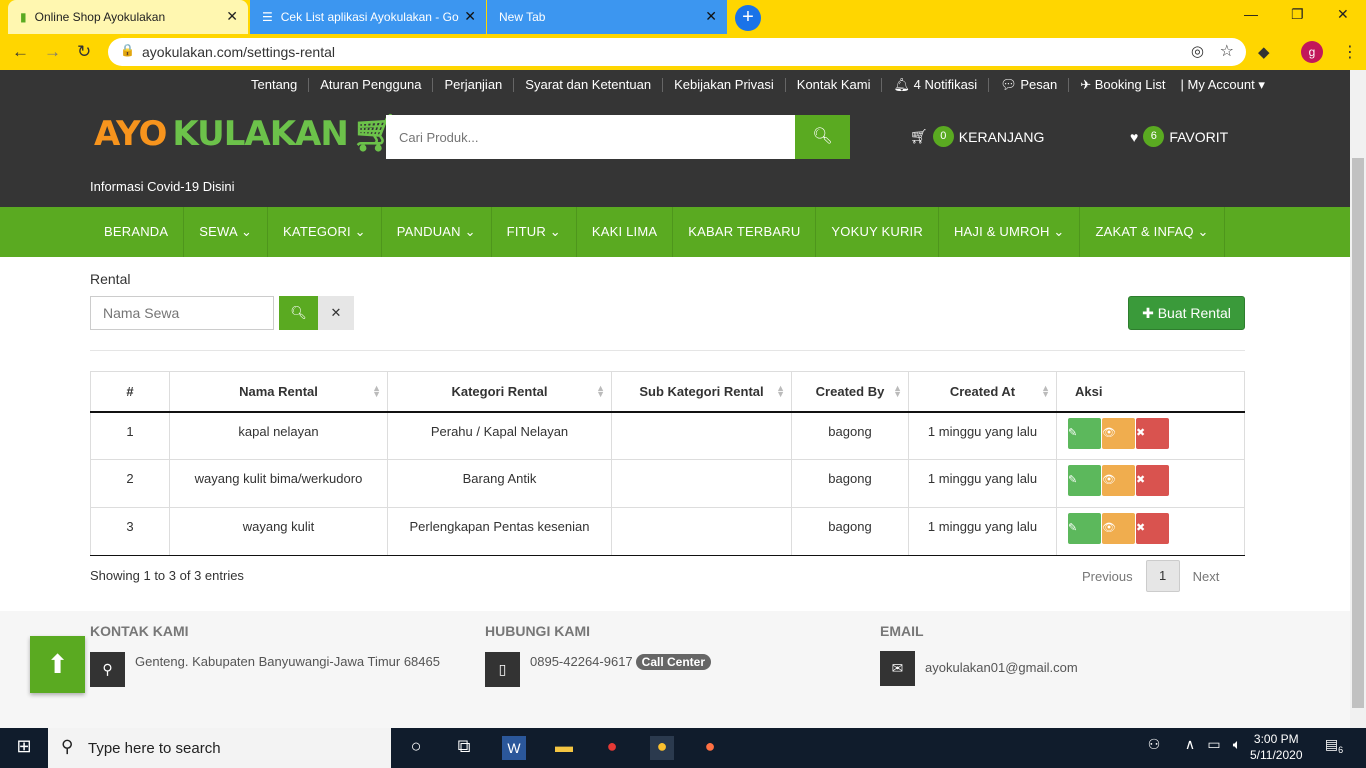 This screenshot has height=768, width=1366. What do you see at coordinates (137, 232) in the screenshot?
I see `menu-beranda: BERANDA` at bounding box center [137, 232].